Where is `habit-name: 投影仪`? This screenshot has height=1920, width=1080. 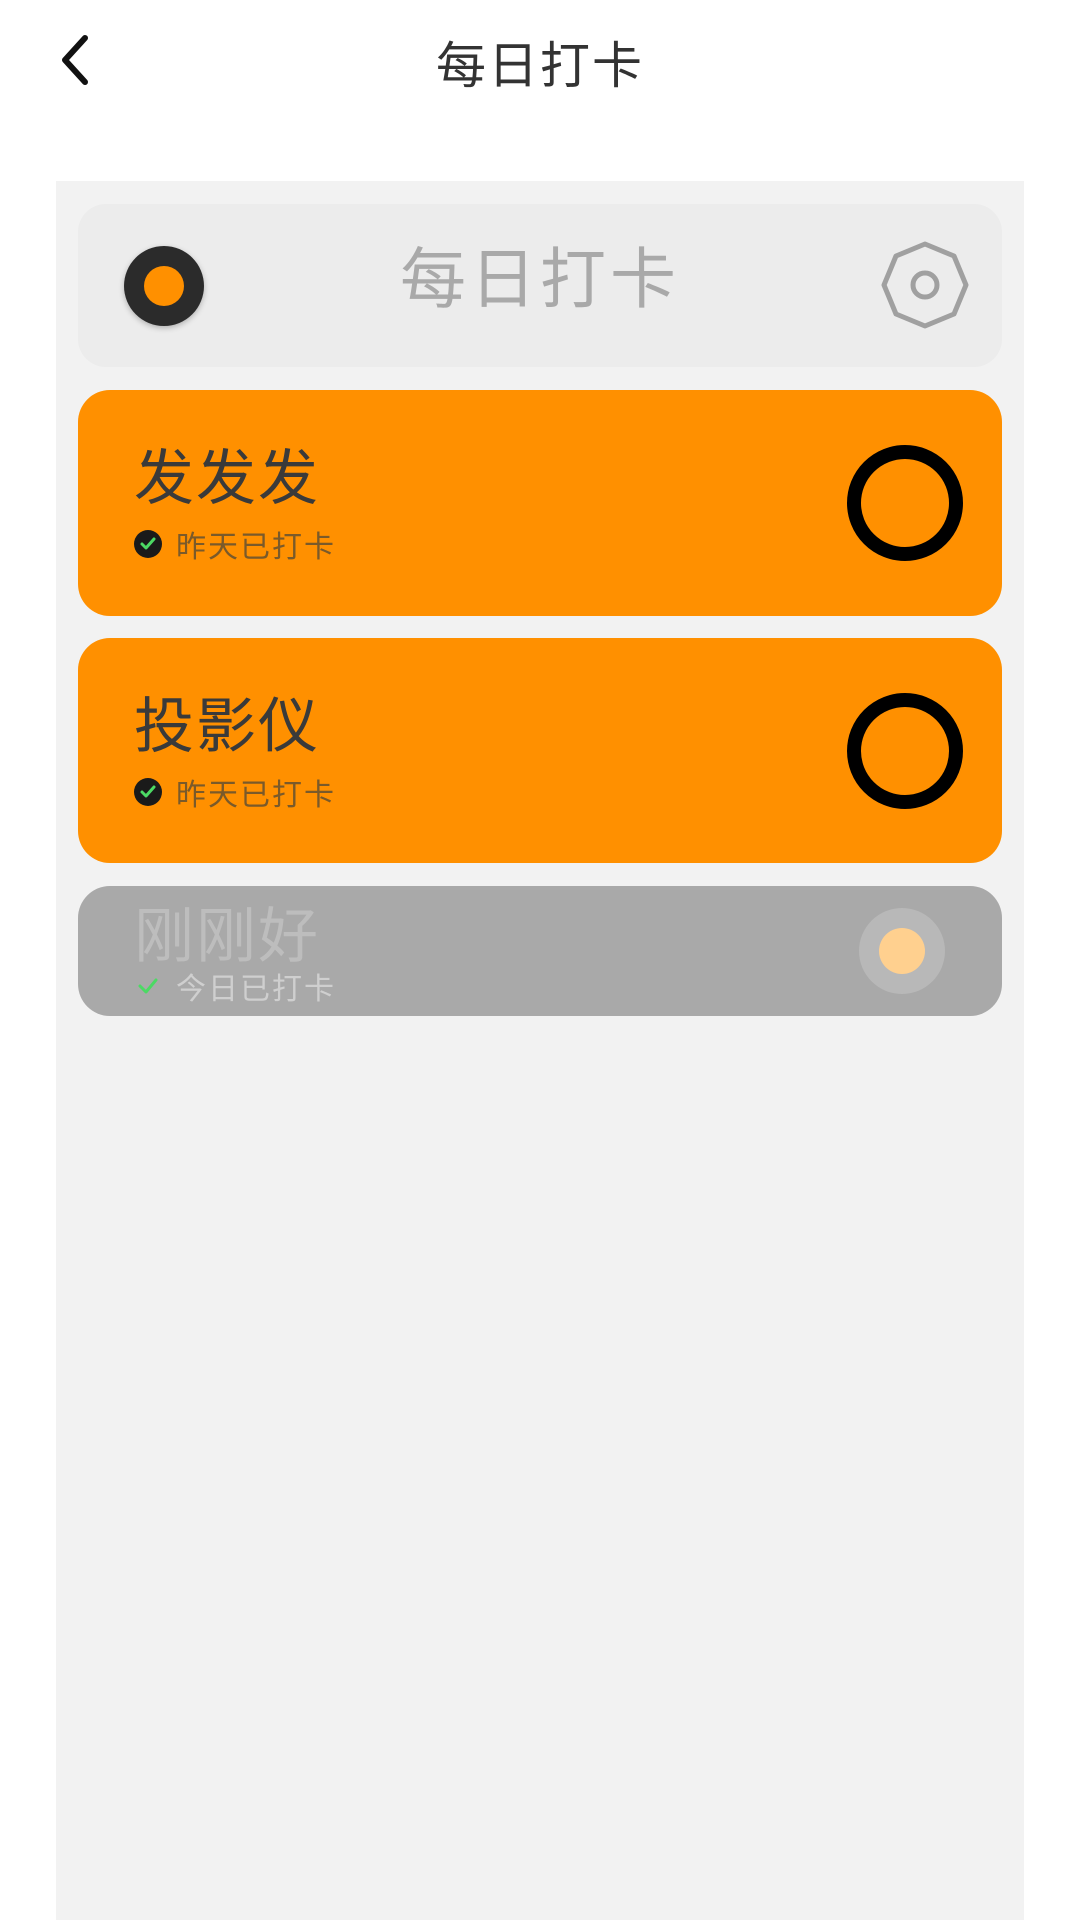
habit-name: 投影仪 is located at coordinates (227, 727).